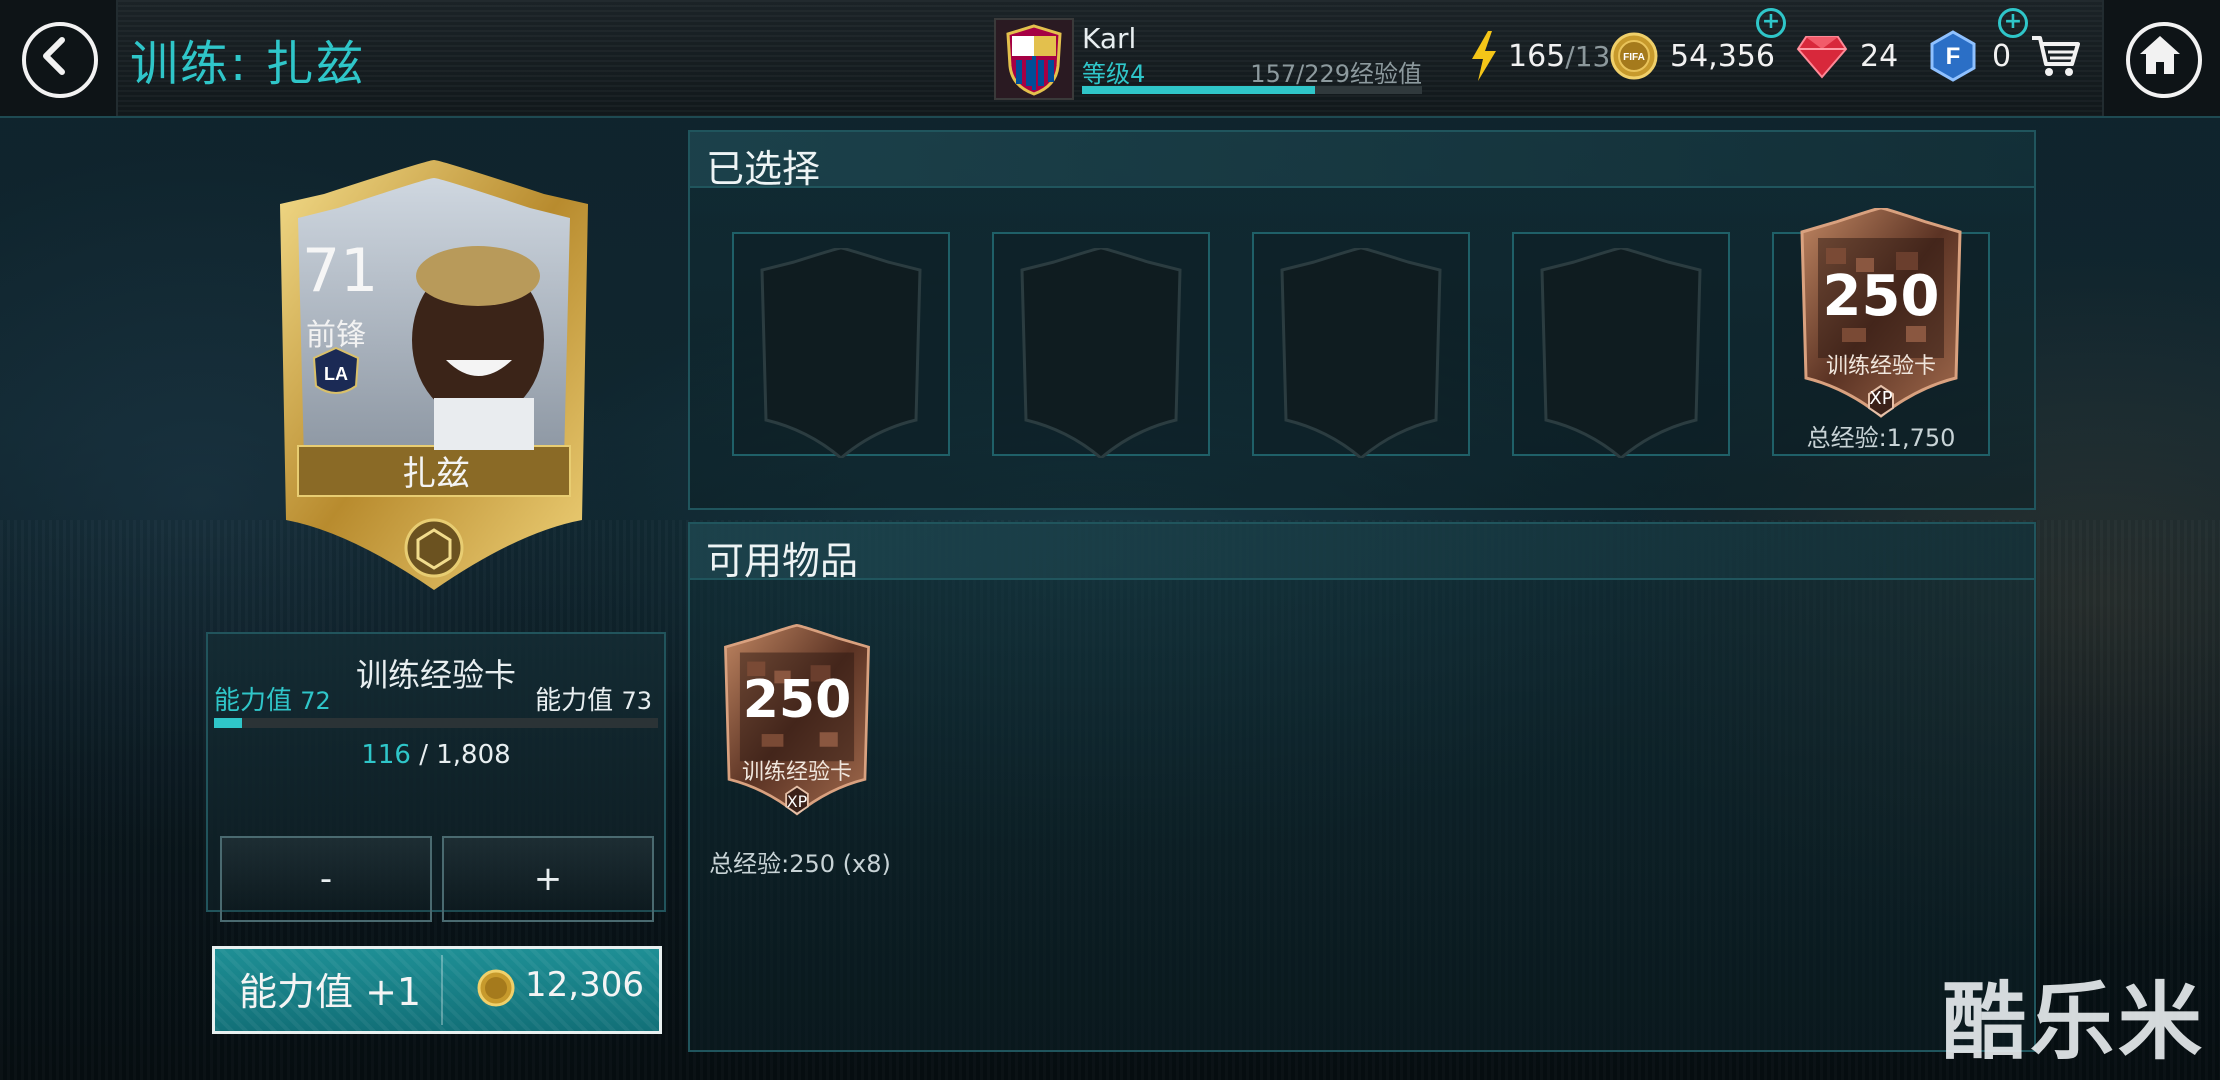 Image resolution: width=2220 pixels, height=1080 pixels. I want to click on training-progress-current: 116, so click(386, 755).